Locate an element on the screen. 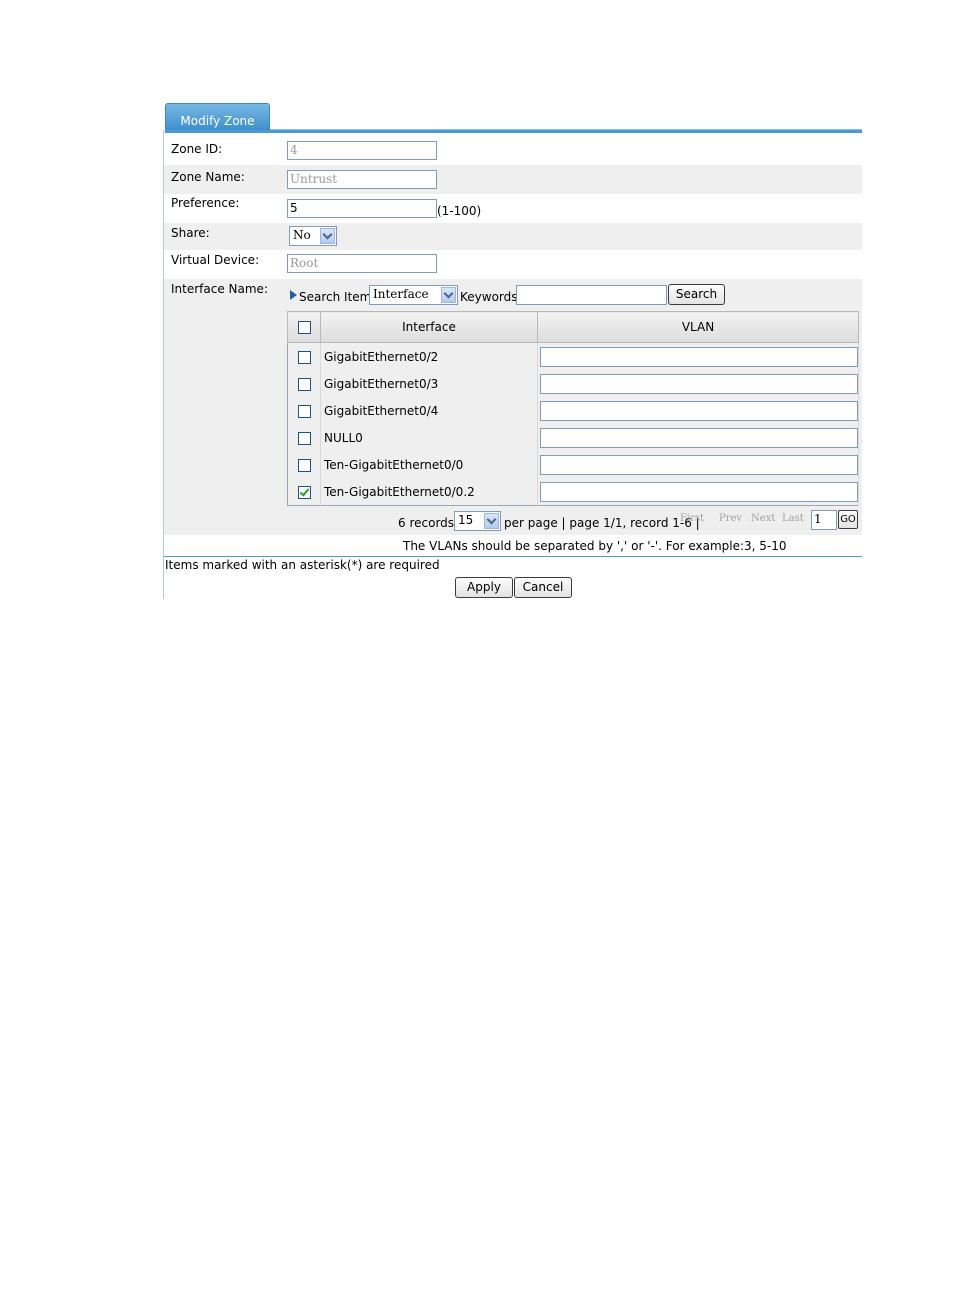 This screenshot has width=954, height=1296. search-item-label: Search Item: is located at coordinates (337, 297).